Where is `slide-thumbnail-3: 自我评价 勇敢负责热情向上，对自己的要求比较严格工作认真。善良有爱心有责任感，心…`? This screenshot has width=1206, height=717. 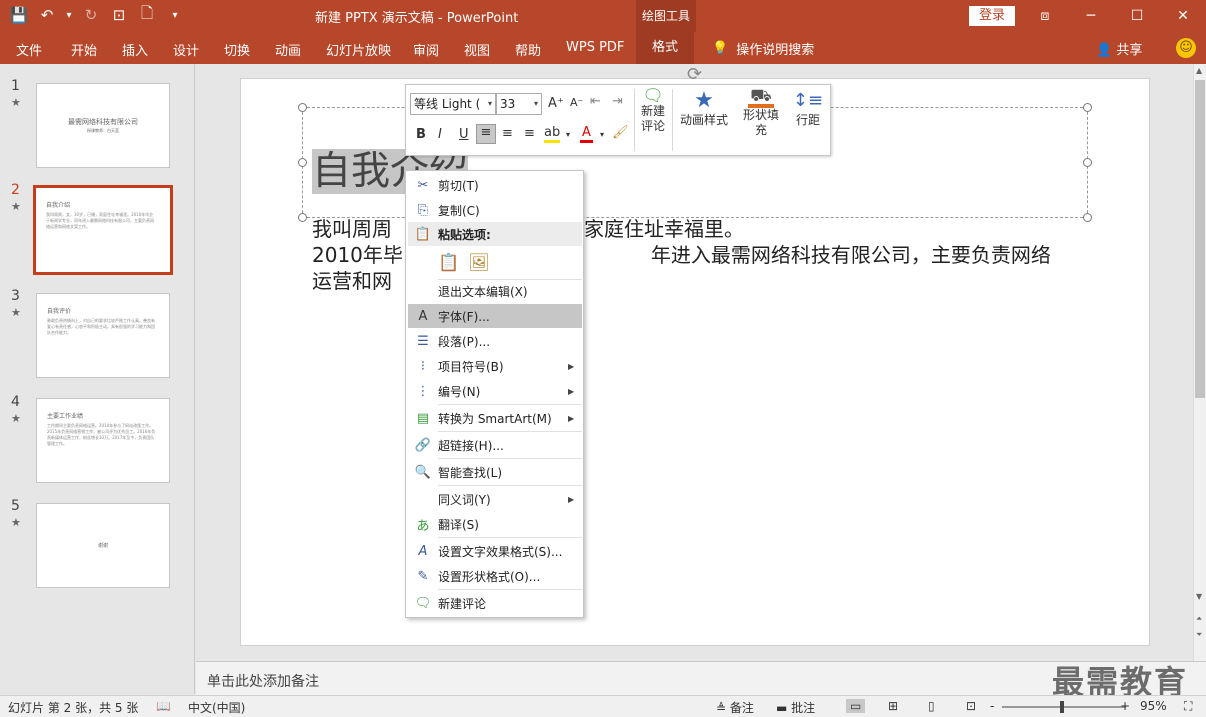 slide-thumbnail-3: 自我评价 勇敢负责热情向上，对自己的要求比较严格工作认真。善良有爱心有责任感，心… is located at coordinates (103, 335).